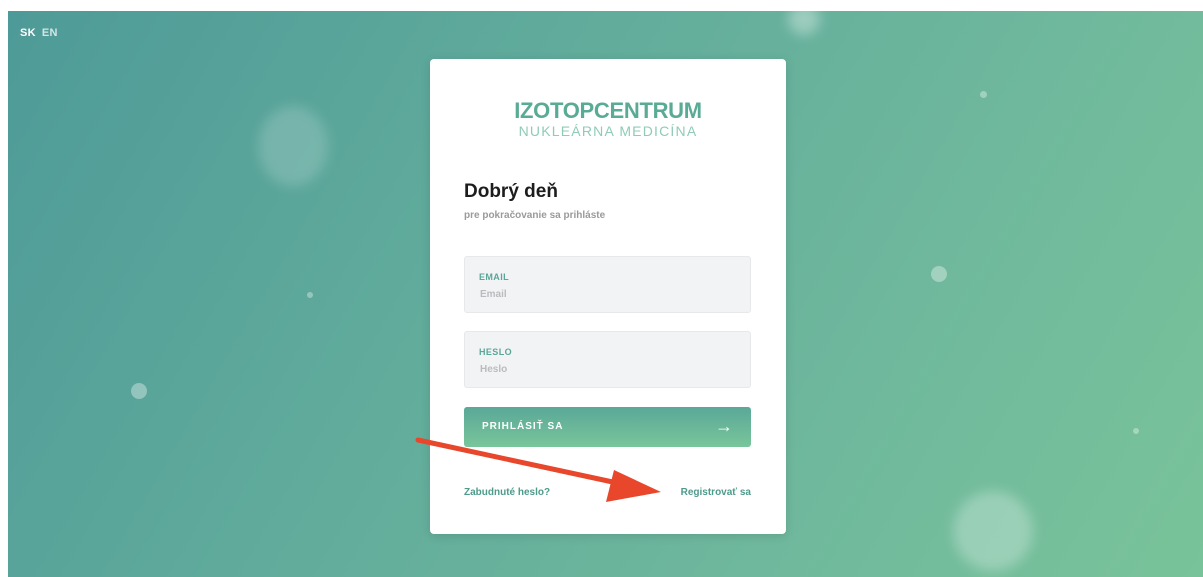  I want to click on arrow-right-icon: →, so click(724, 426).